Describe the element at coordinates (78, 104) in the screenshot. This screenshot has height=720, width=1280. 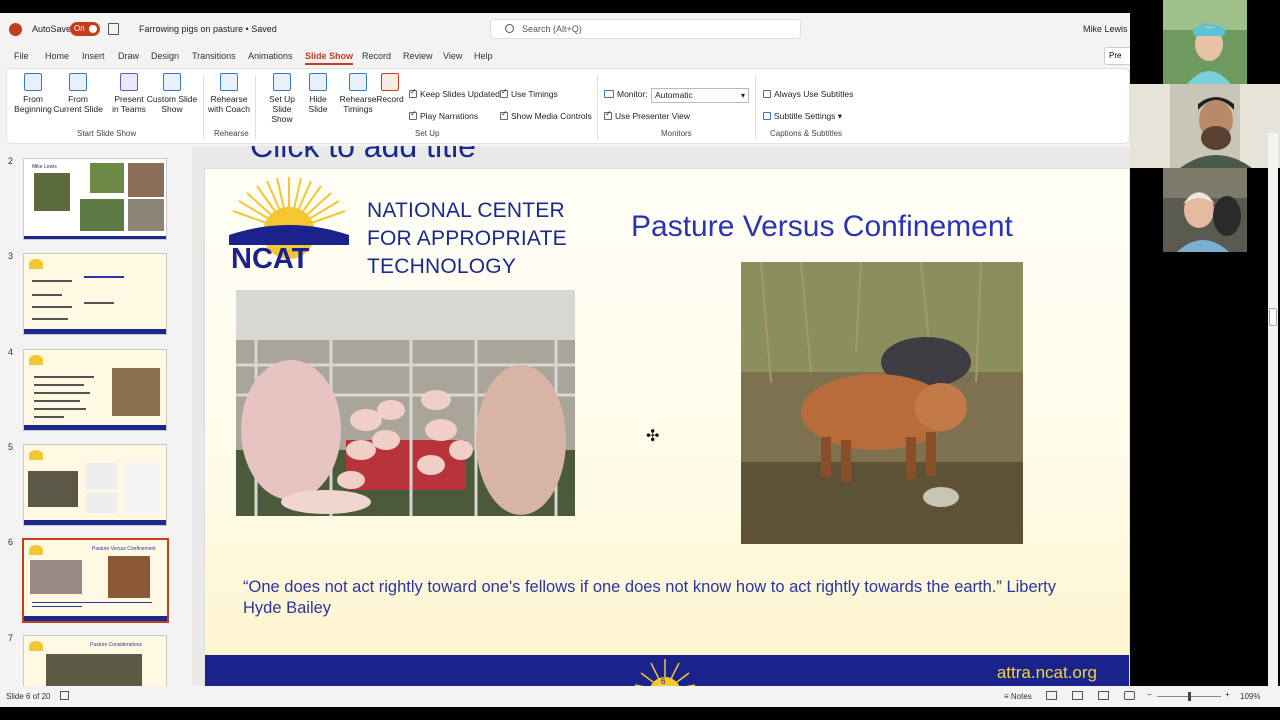
I see `from-current-label: From Current Slide` at that location.